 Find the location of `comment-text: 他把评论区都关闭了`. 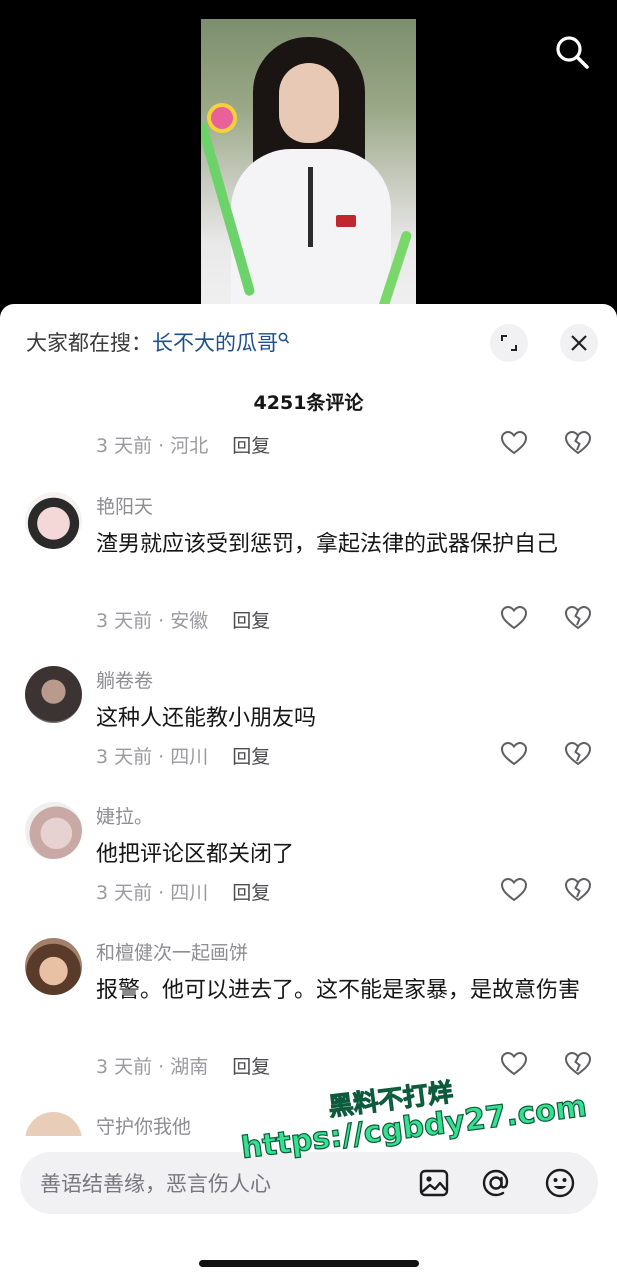

comment-text: 他把评论区都关闭了 is located at coordinates (195, 854).